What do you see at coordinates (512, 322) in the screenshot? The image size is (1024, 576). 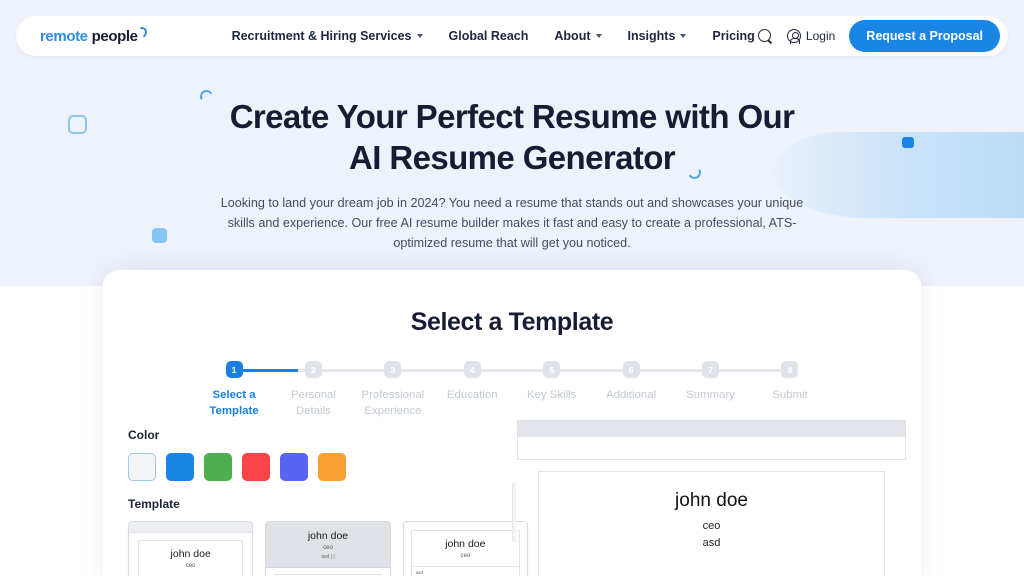 I see `builder-title: Select a Template` at bounding box center [512, 322].